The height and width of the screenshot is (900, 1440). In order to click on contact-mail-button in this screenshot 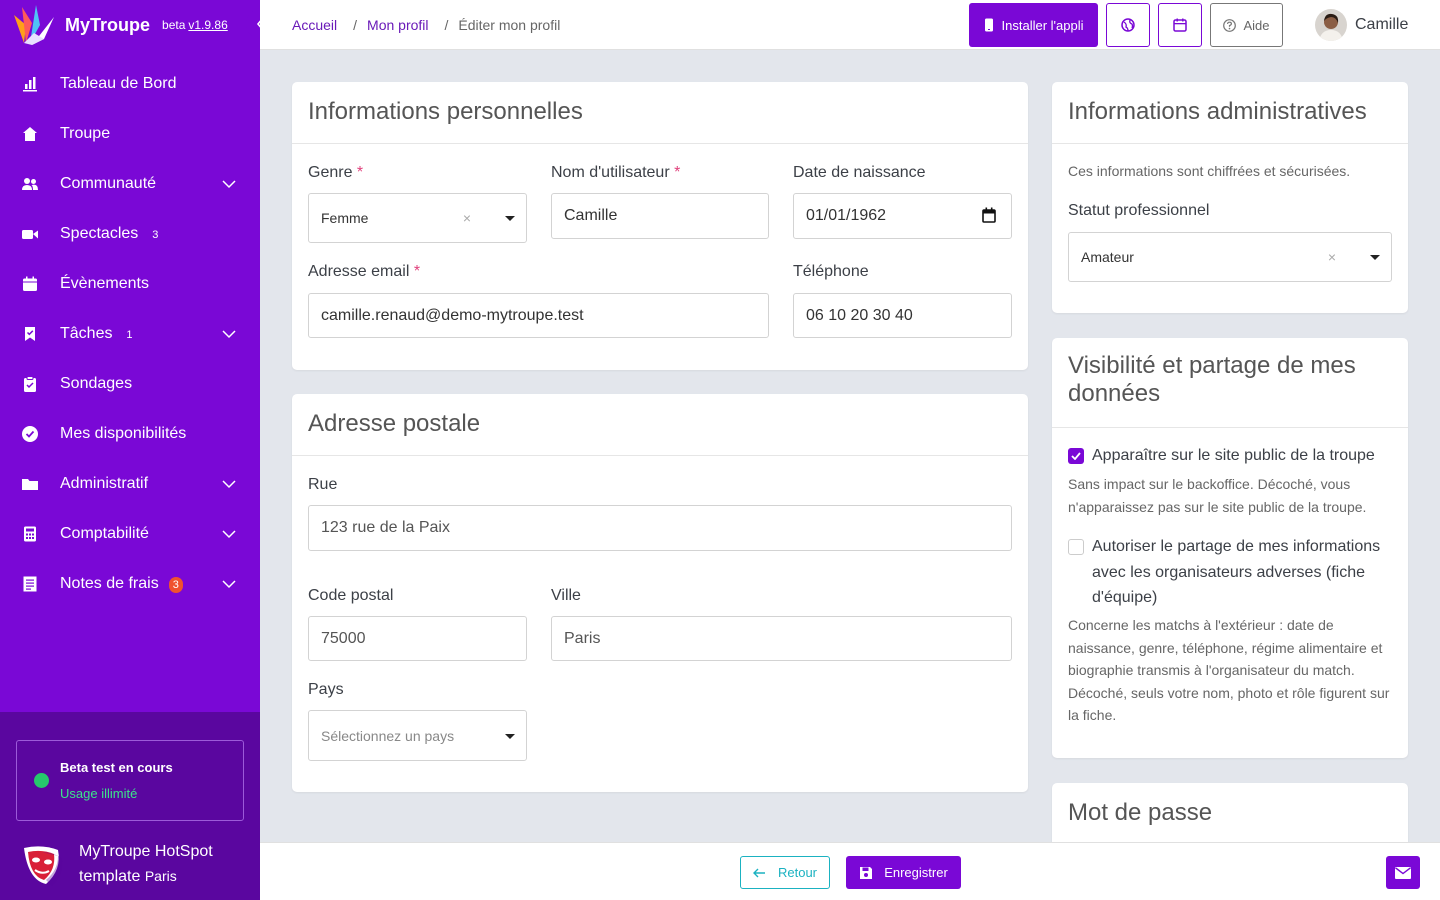, I will do `click(1403, 872)`.